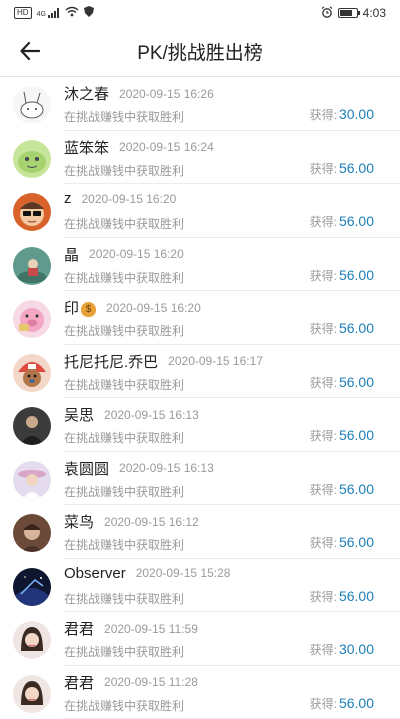 This screenshot has height=719, width=400. Describe the element at coordinates (139, 147) in the screenshot. I see `name-line: 蓝笨笨 2020-09-15 16:24` at that location.